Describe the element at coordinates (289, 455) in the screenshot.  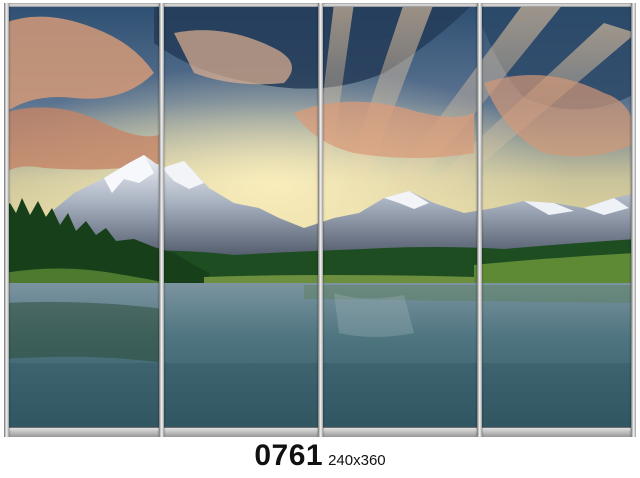
I see `product-code: 0761` at that location.